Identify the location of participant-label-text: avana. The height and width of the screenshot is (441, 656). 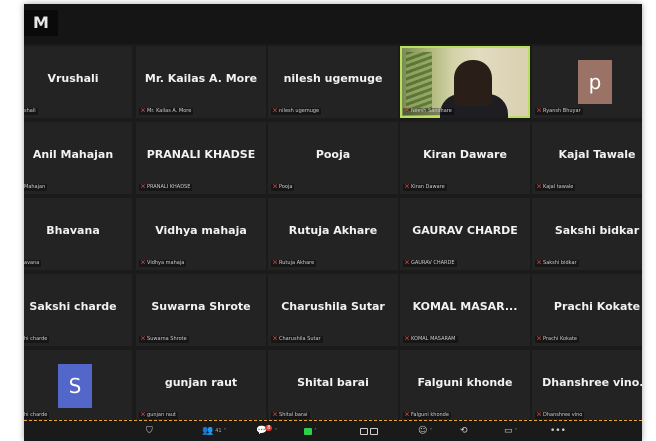
(32, 263).